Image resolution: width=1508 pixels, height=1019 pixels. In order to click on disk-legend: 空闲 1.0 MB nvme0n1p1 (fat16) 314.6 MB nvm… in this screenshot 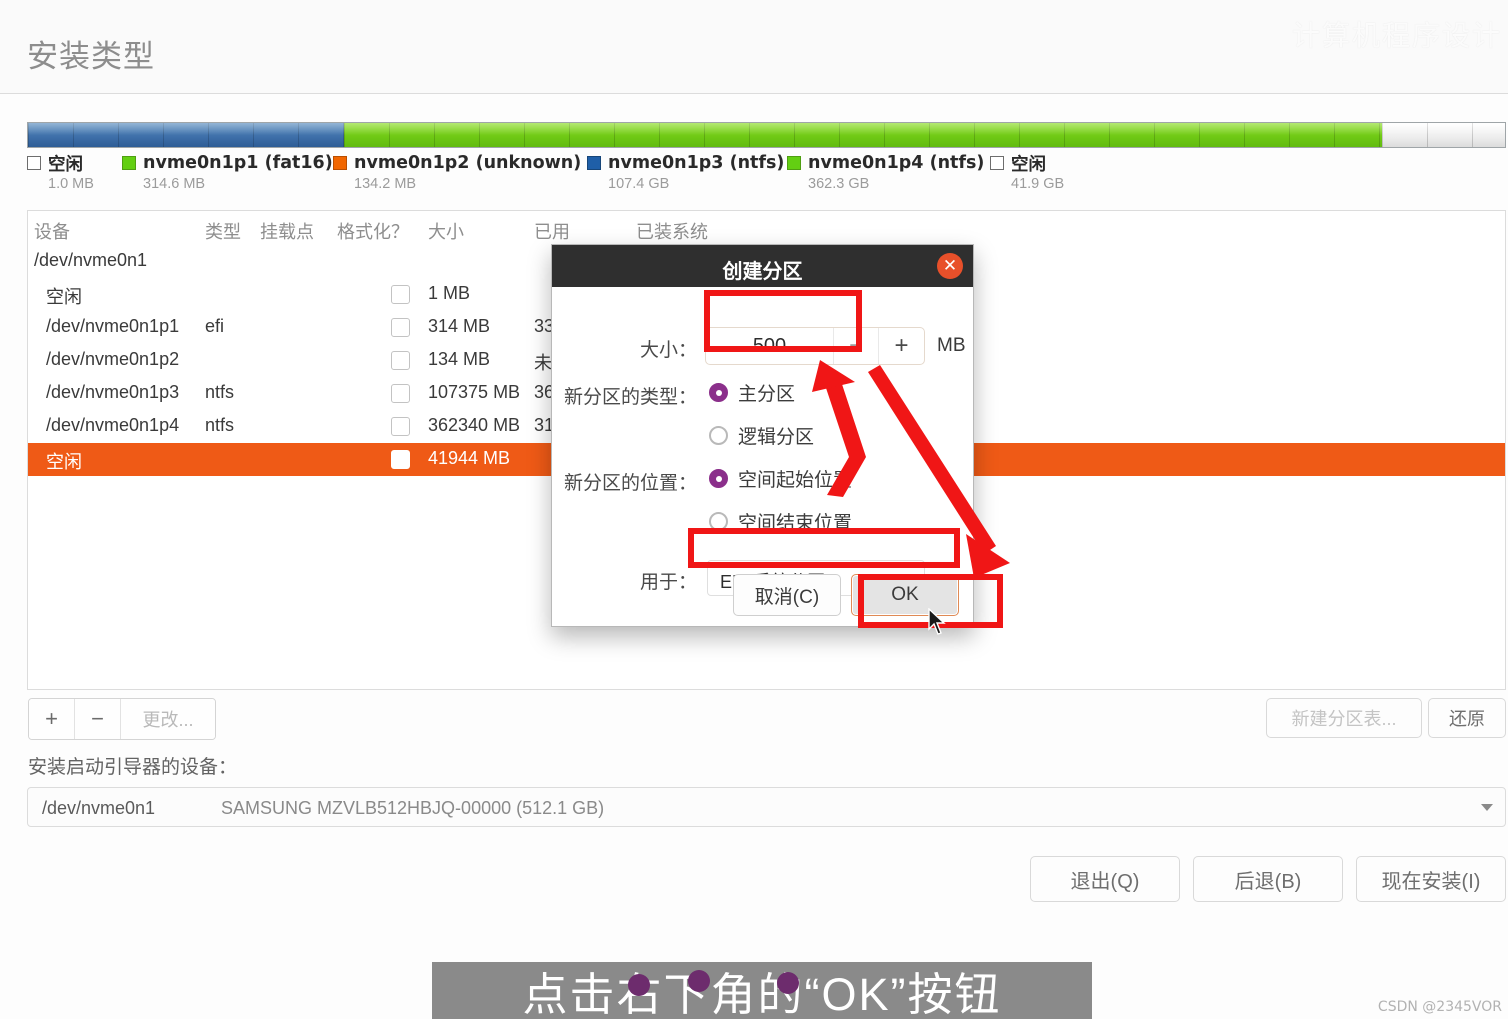, I will do `click(766, 176)`.